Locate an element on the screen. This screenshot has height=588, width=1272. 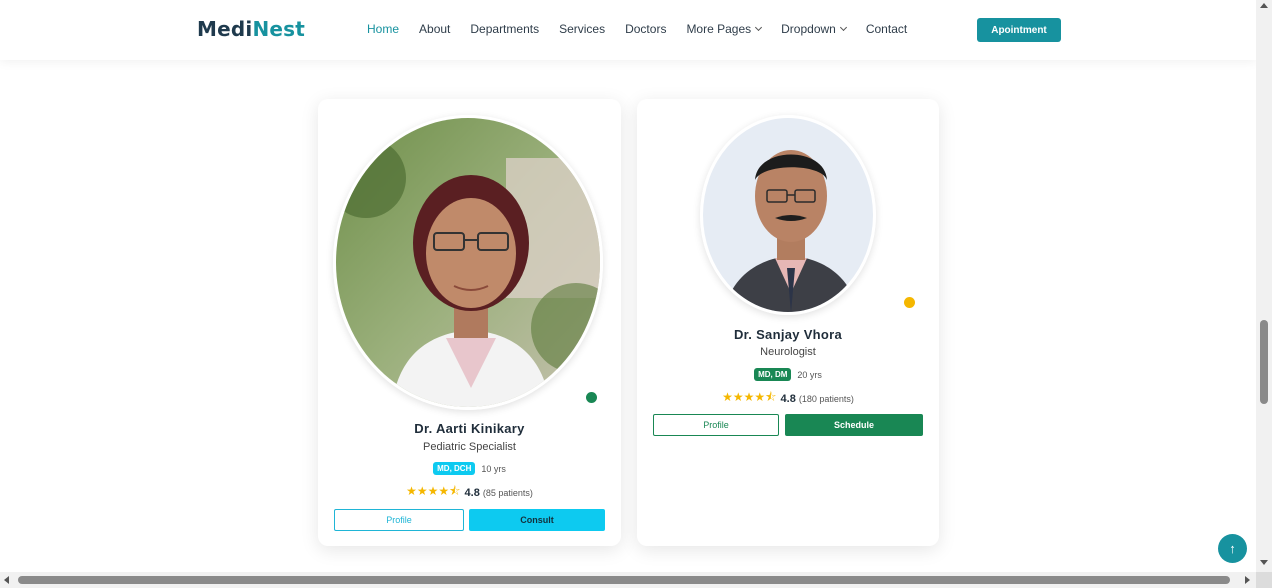
horizontal-scrollbar is located at coordinates (628, 580).